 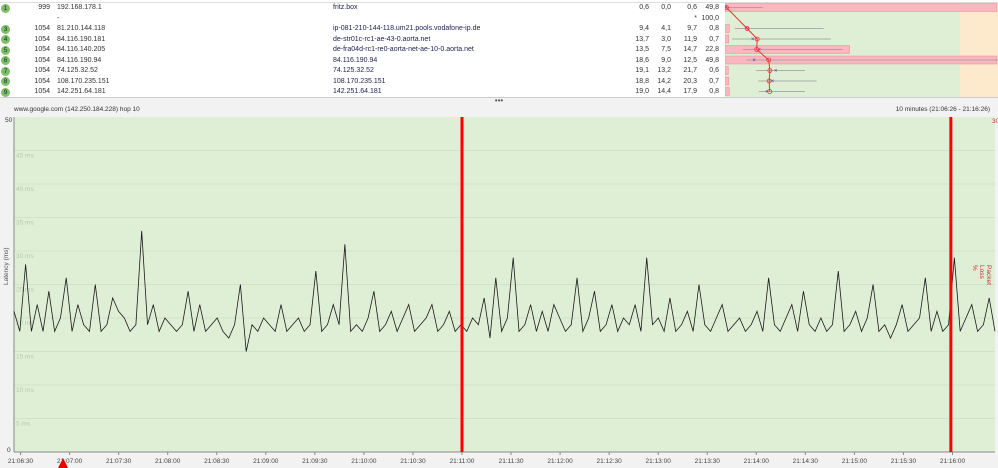 What do you see at coordinates (81, 39) in the screenshot?
I see `ip-address: 84.116.190.181` at bounding box center [81, 39].